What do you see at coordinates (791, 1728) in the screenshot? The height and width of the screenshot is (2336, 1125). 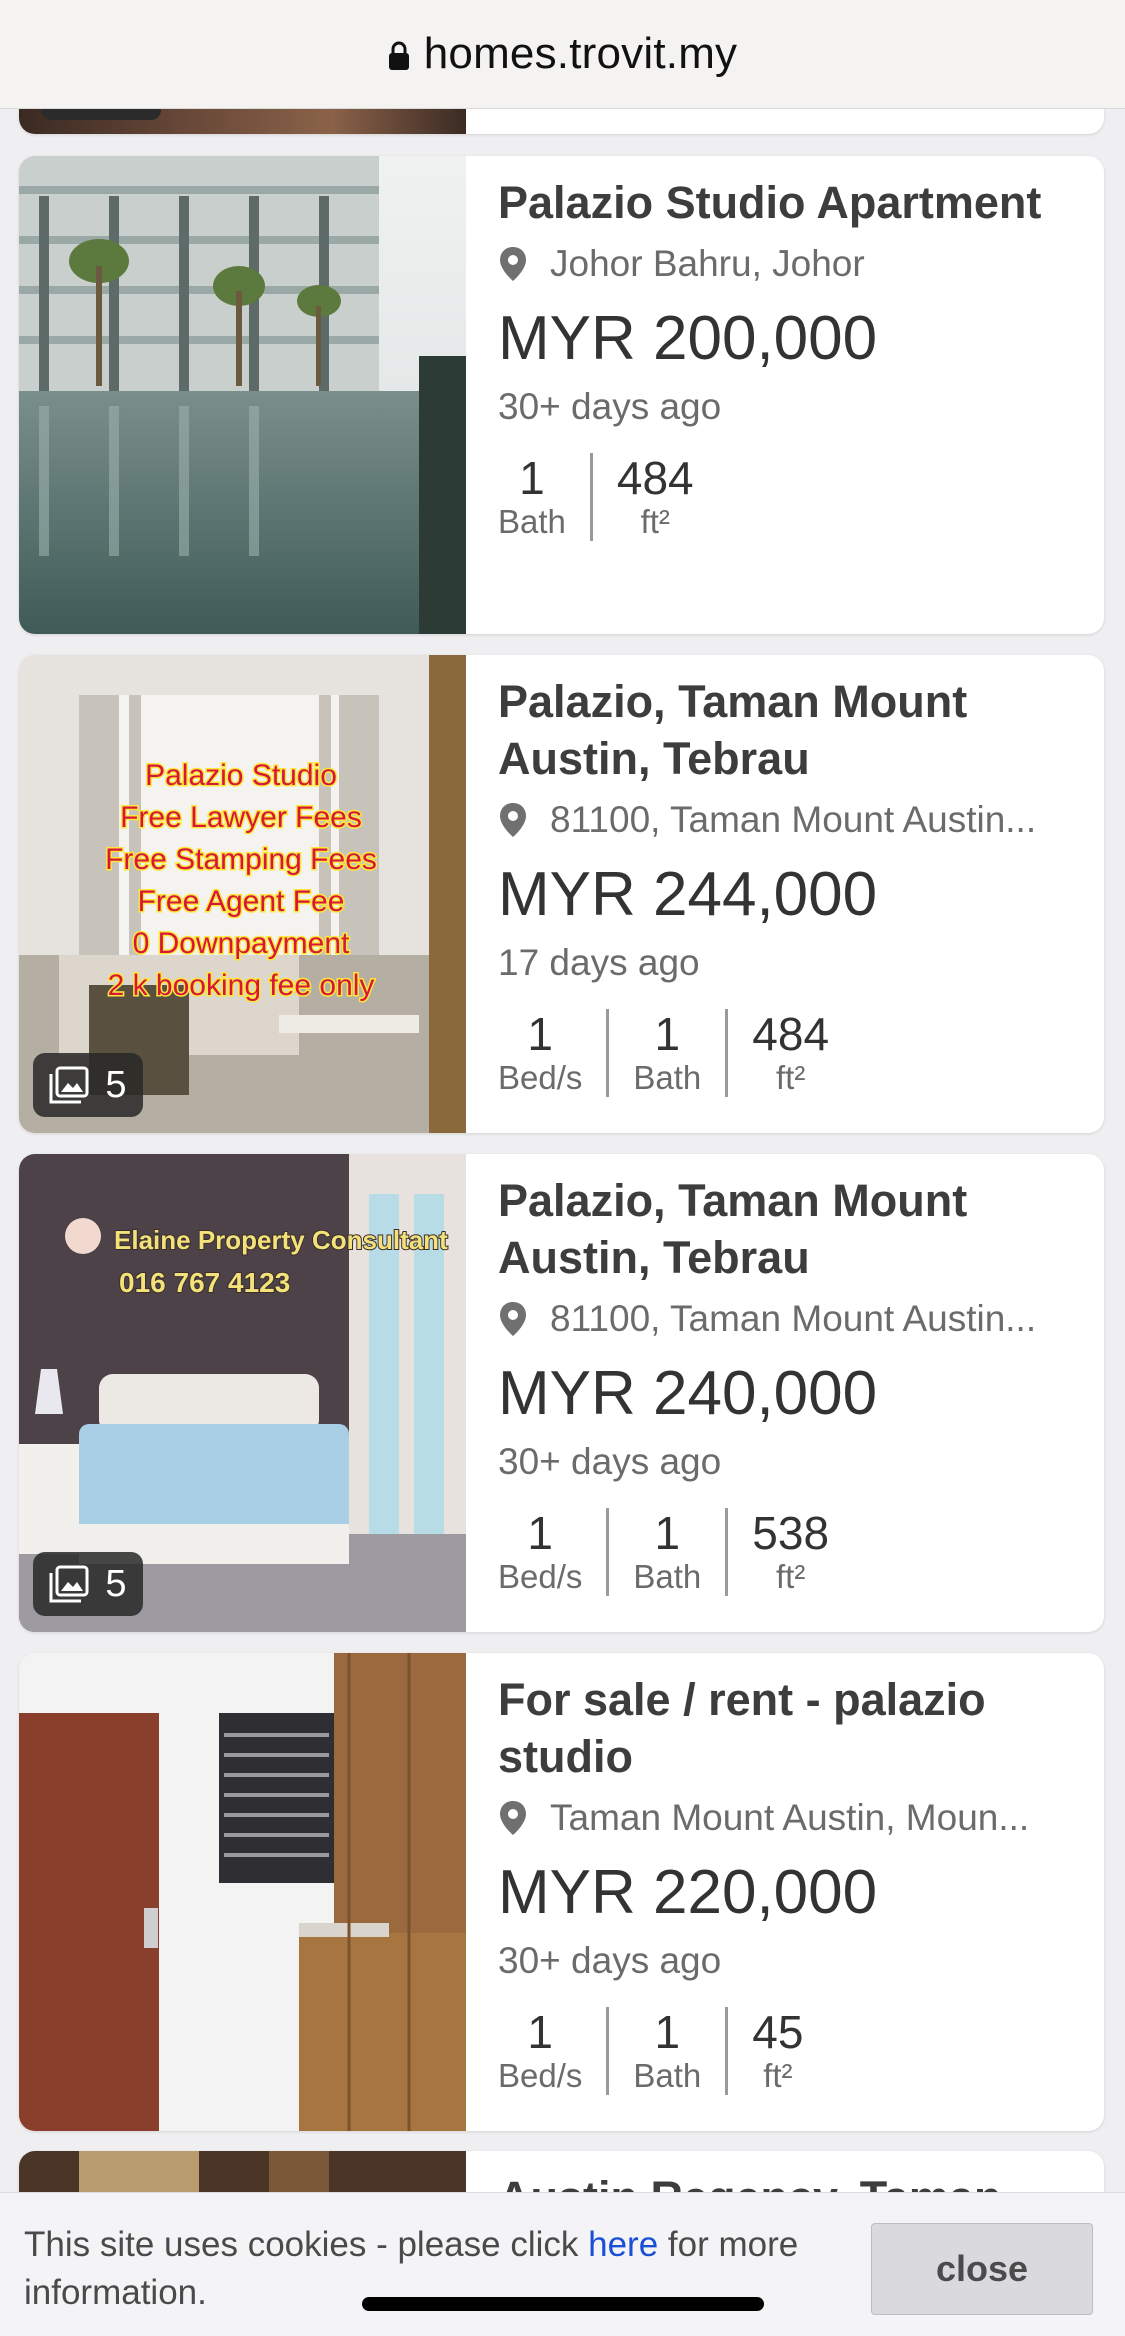 I see `listing-title: For sale / rent - palazio studio` at bounding box center [791, 1728].